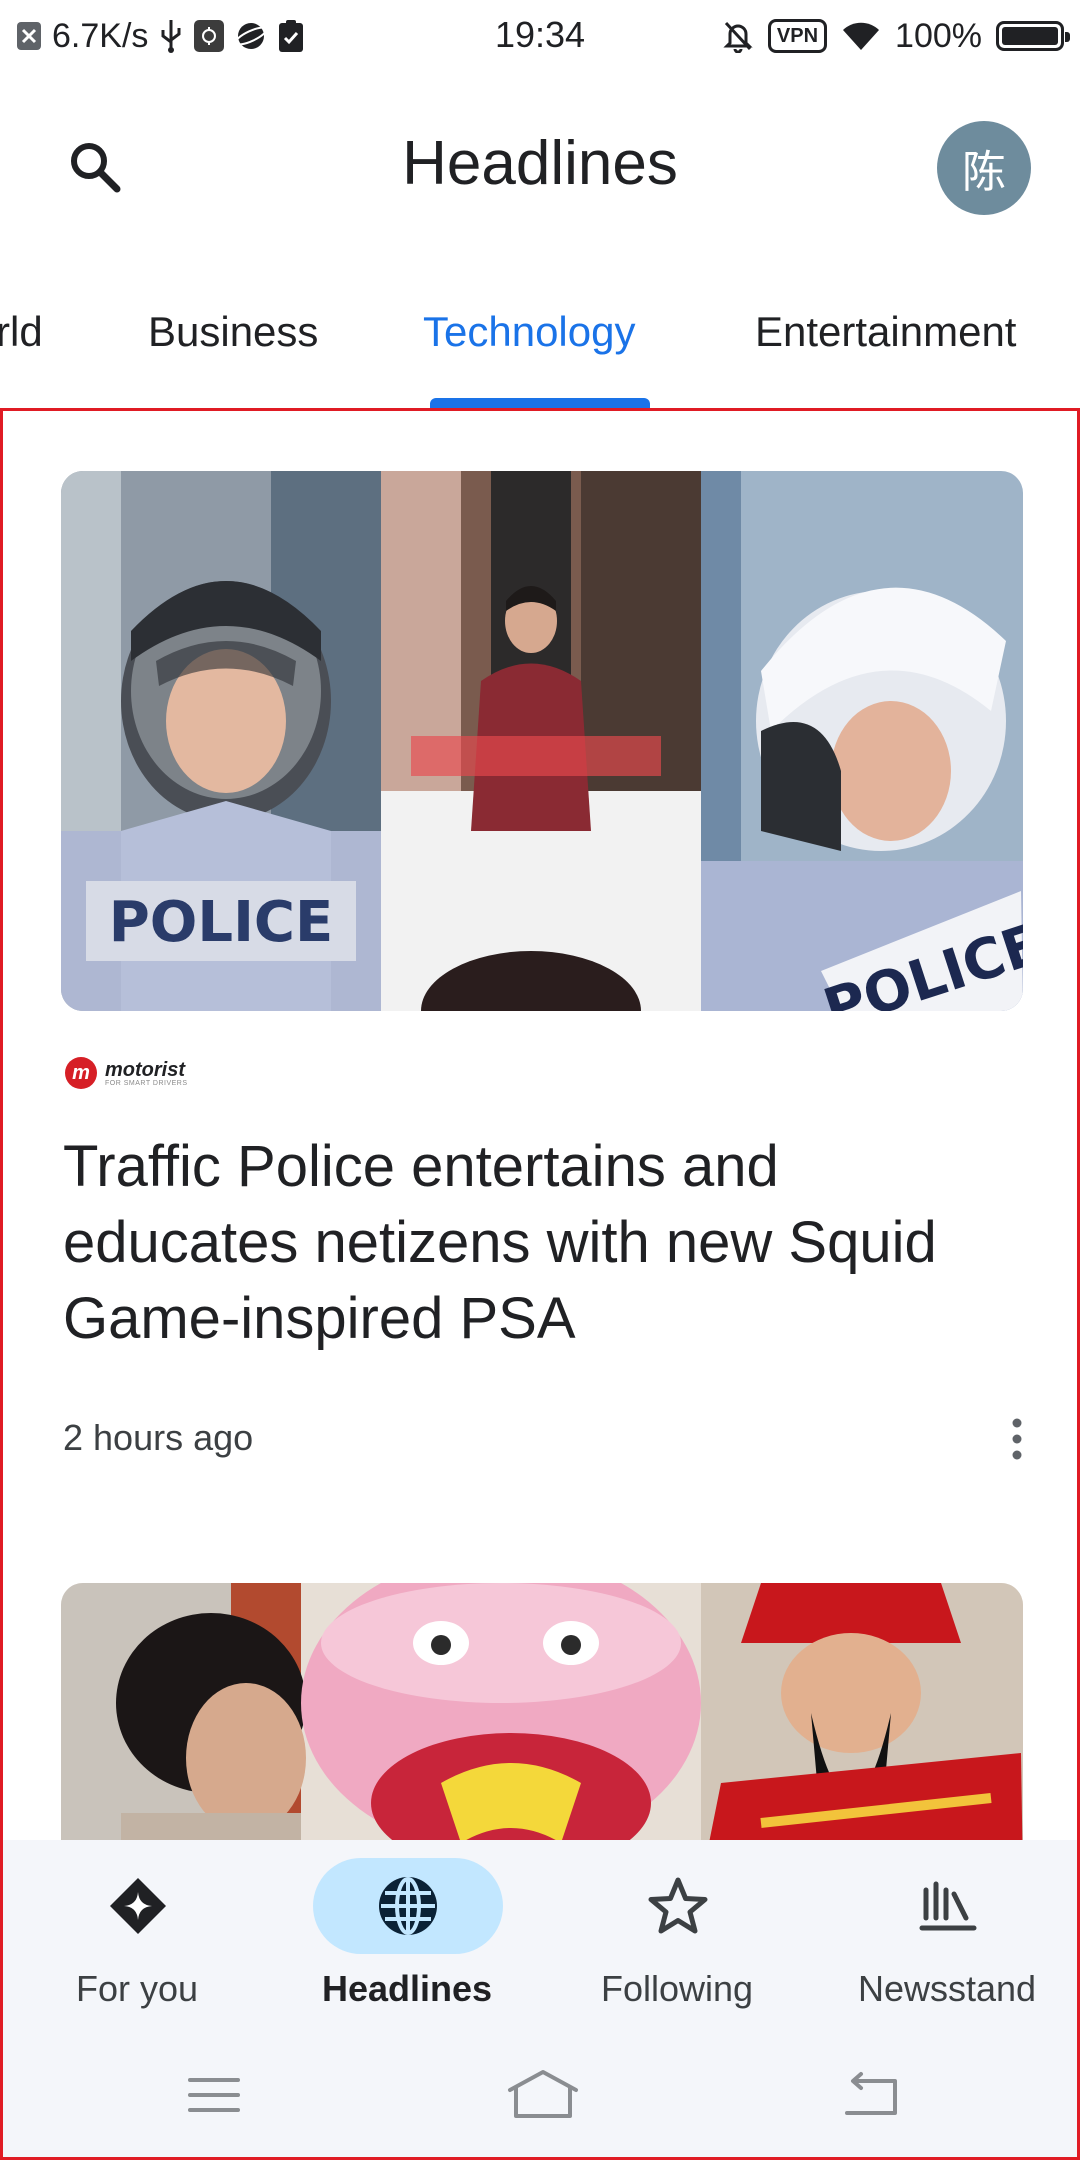 This screenshot has width=1080, height=2160. I want to click on publisher-tagline: FOR SMART DRIVERS, so click(146, 1083).